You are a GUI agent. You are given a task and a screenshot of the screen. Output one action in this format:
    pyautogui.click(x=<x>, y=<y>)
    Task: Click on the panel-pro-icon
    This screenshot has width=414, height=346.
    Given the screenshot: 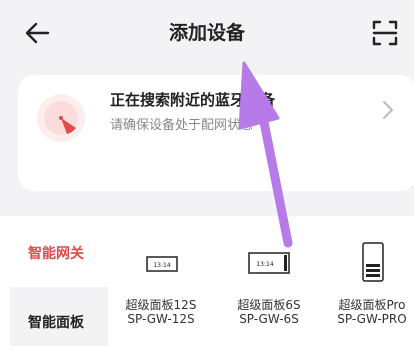 What is the action you would take?
    pyautogui.click(x=373, y=262)
    